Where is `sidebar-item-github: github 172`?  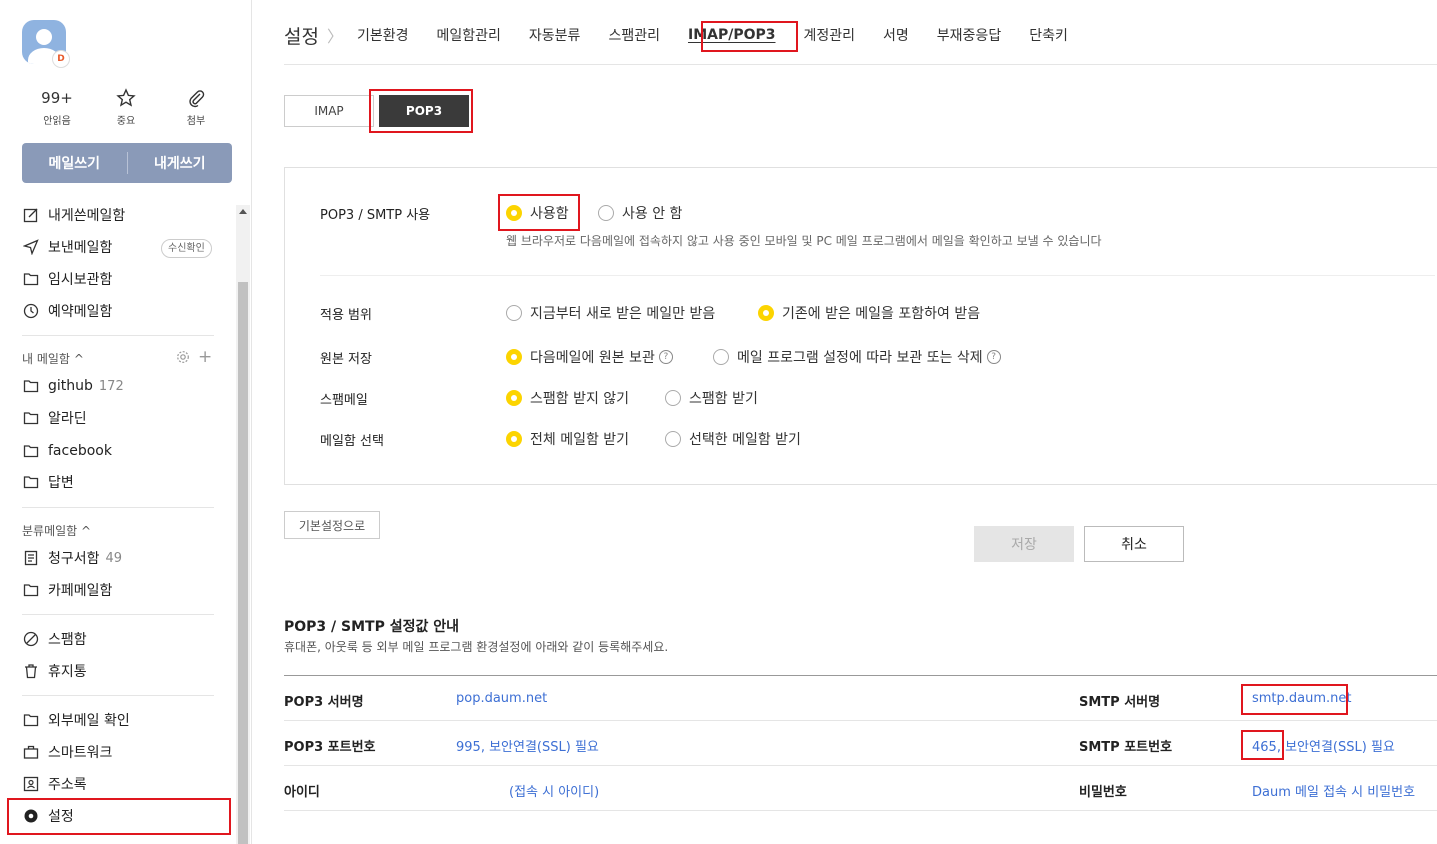
sidebar-item-github: github 172 is located at coordinates (73, 386).